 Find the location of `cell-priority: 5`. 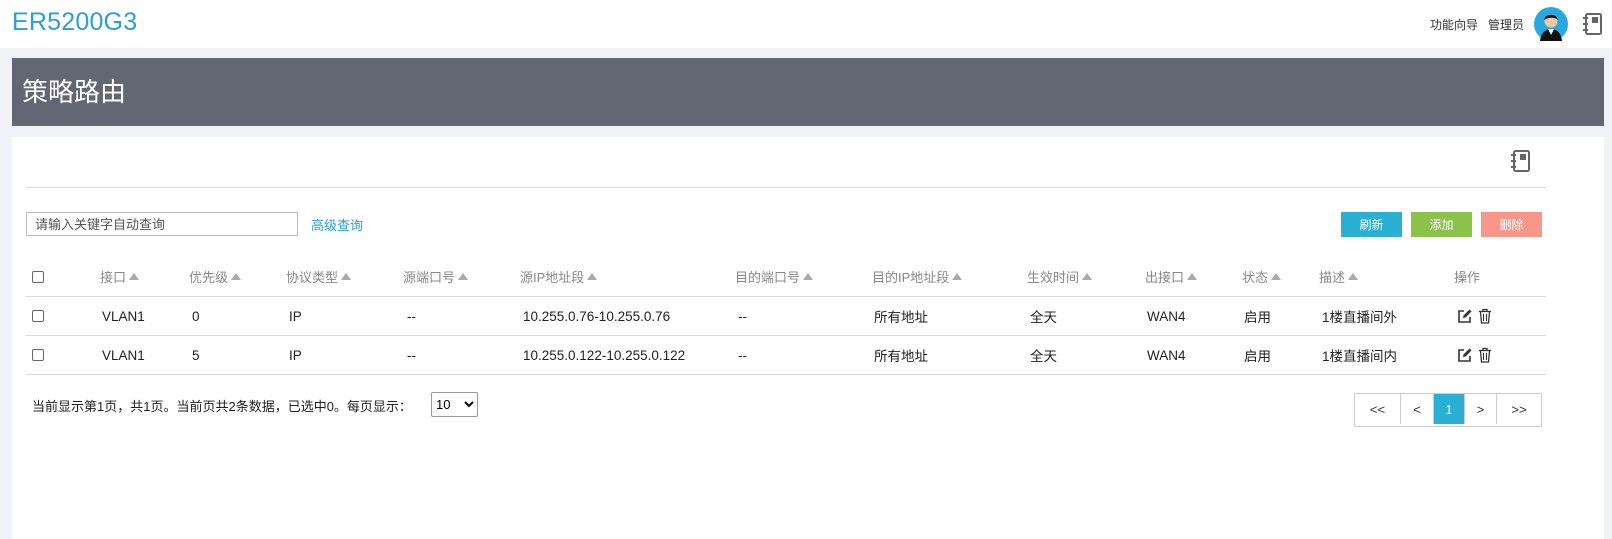

cell-priority: 5 is located at coordinates (196, 355).